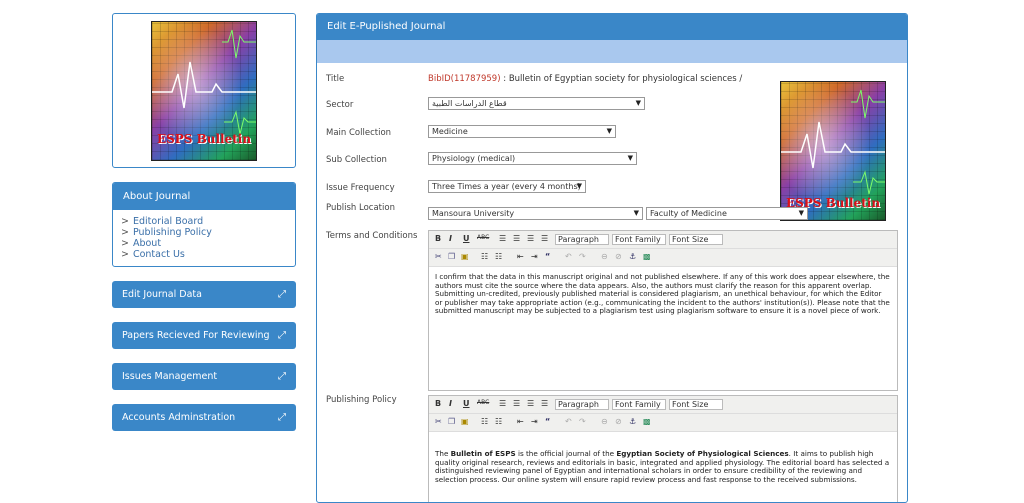 The image size is (1024, 503). What do you see at coordinates (536, 103) in the screenshot?
I see `sector-select: قطاع الدراسات الطبية ▼` at bounding box center [536, 103].